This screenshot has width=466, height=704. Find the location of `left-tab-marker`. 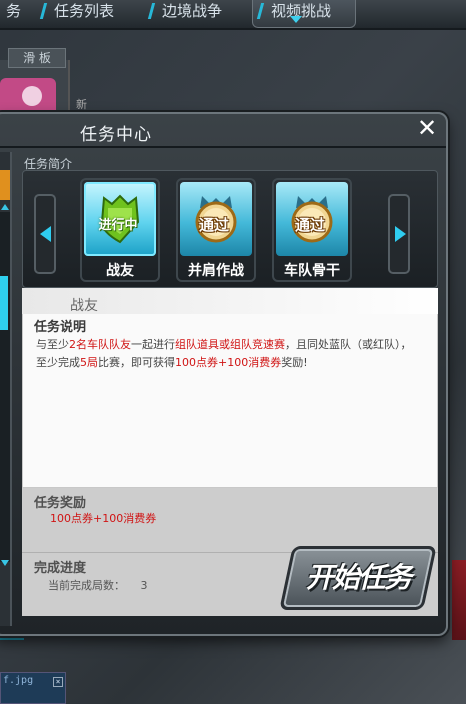

left-tab-marker is located at coordinates (5, 185).